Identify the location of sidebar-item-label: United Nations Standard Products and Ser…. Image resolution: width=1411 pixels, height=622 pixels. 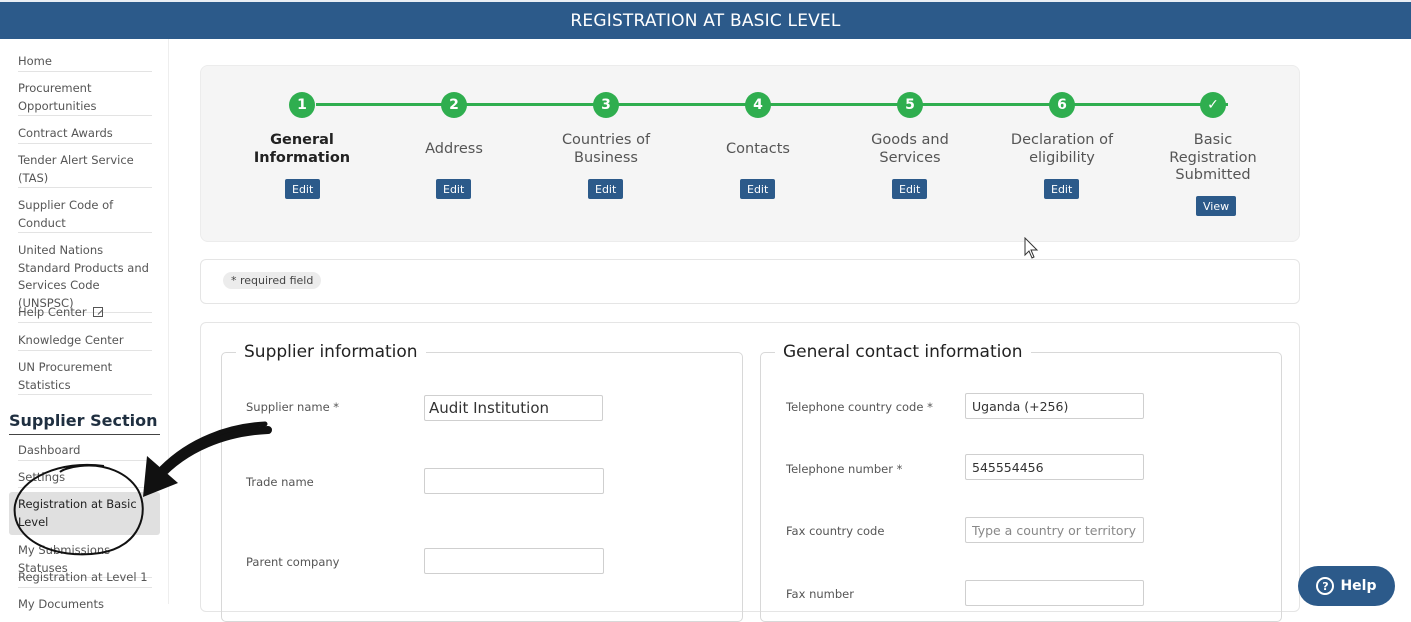
(83, 276).